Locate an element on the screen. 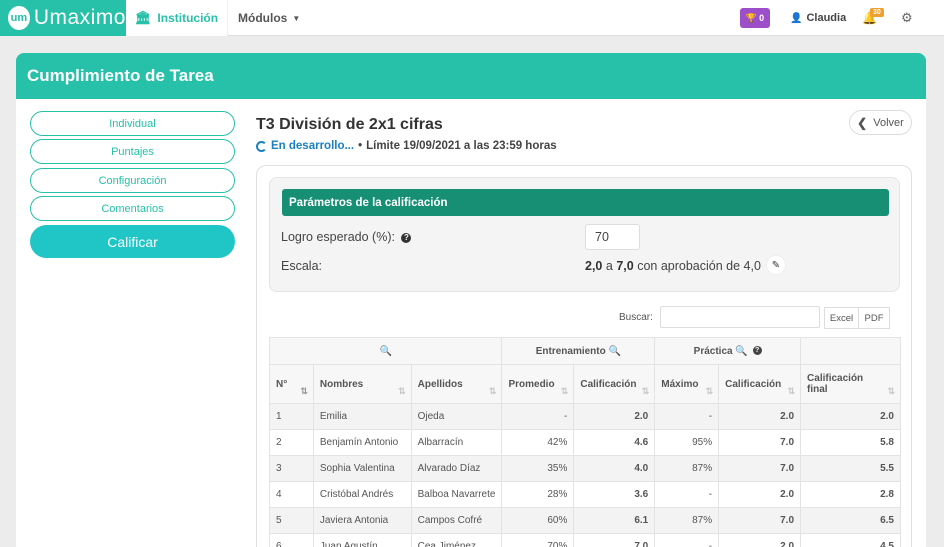 The image size is (944, 547). nav-modulos-dropdown: Módulos ▼ is located at coordinates (269, 18).